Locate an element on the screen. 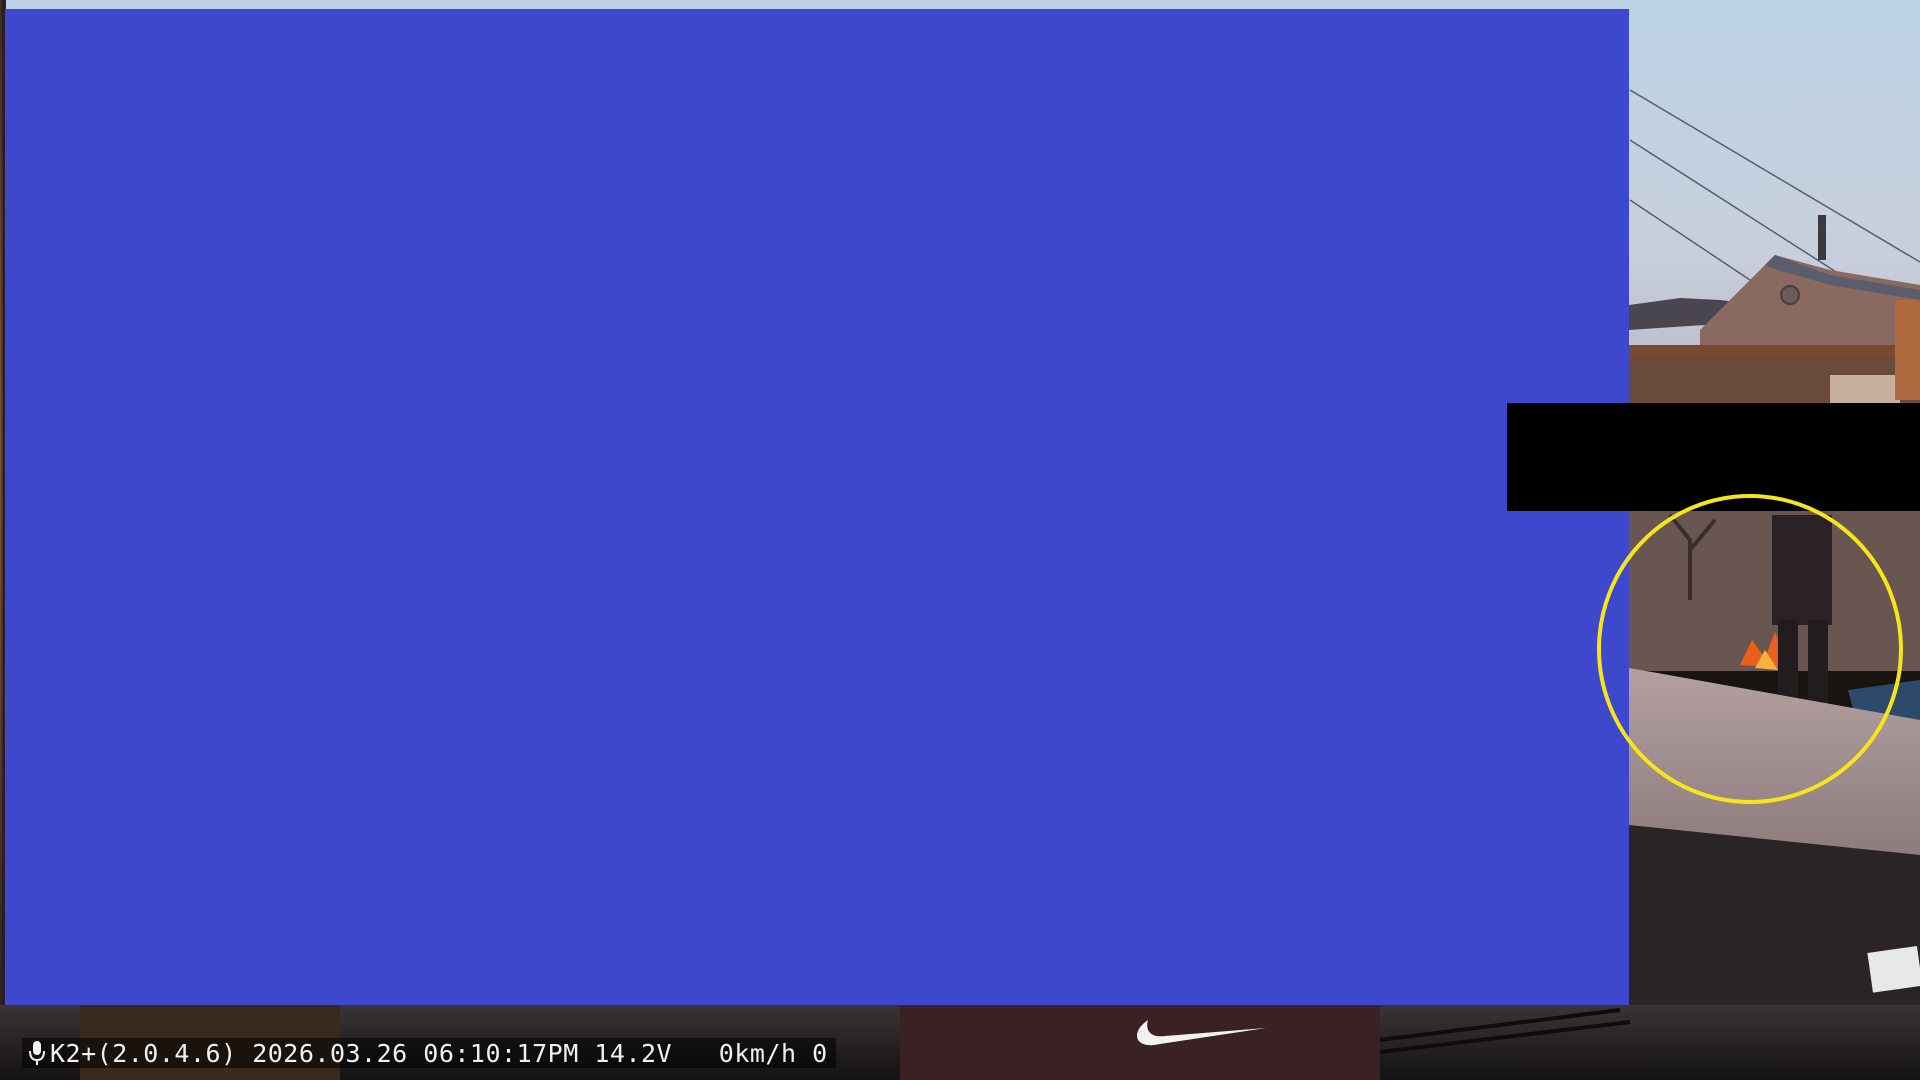 The height and width of the screenshot is (1080, 1920). hud-voltage: 14.2V is located at coordinates (633, 1053).